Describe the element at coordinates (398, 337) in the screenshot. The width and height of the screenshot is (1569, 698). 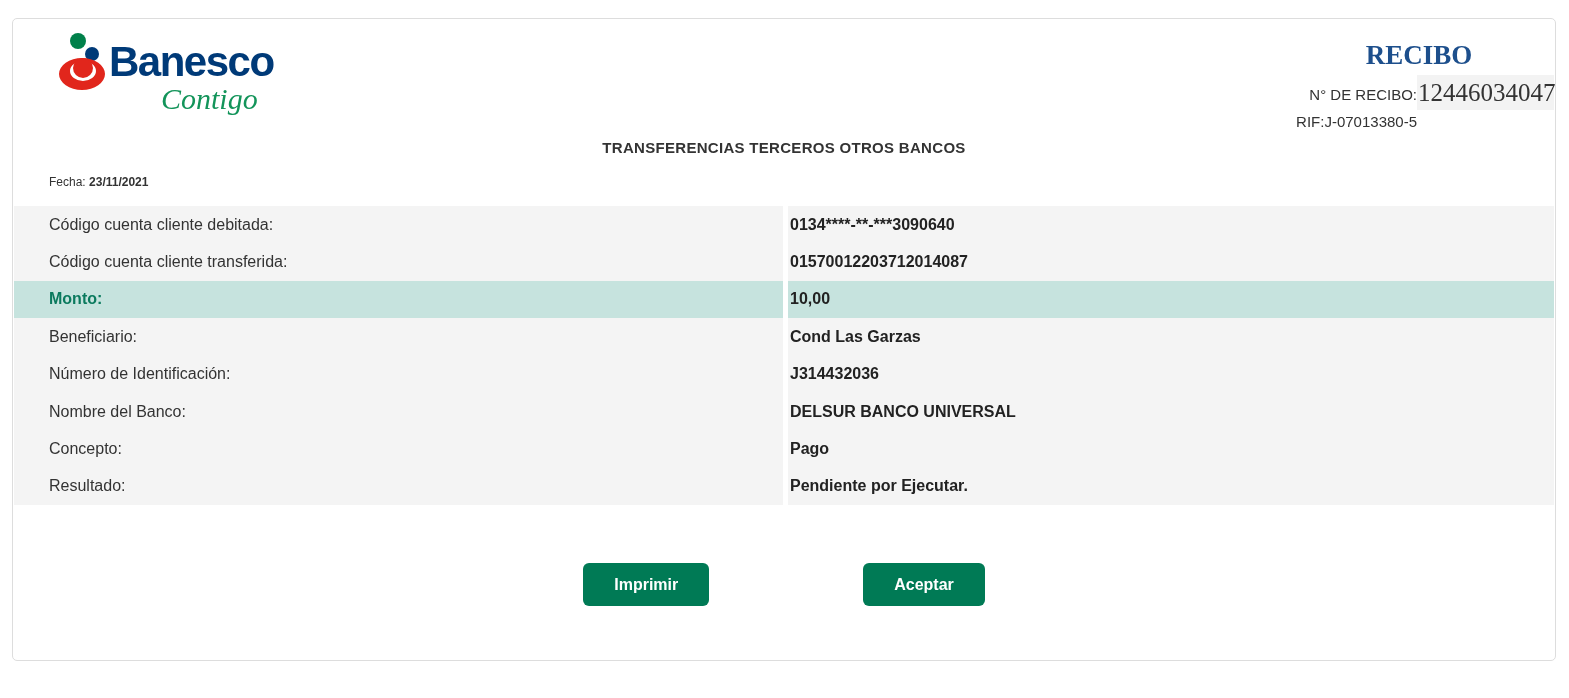
I see `label-cell: Beneficiario:` at that location.